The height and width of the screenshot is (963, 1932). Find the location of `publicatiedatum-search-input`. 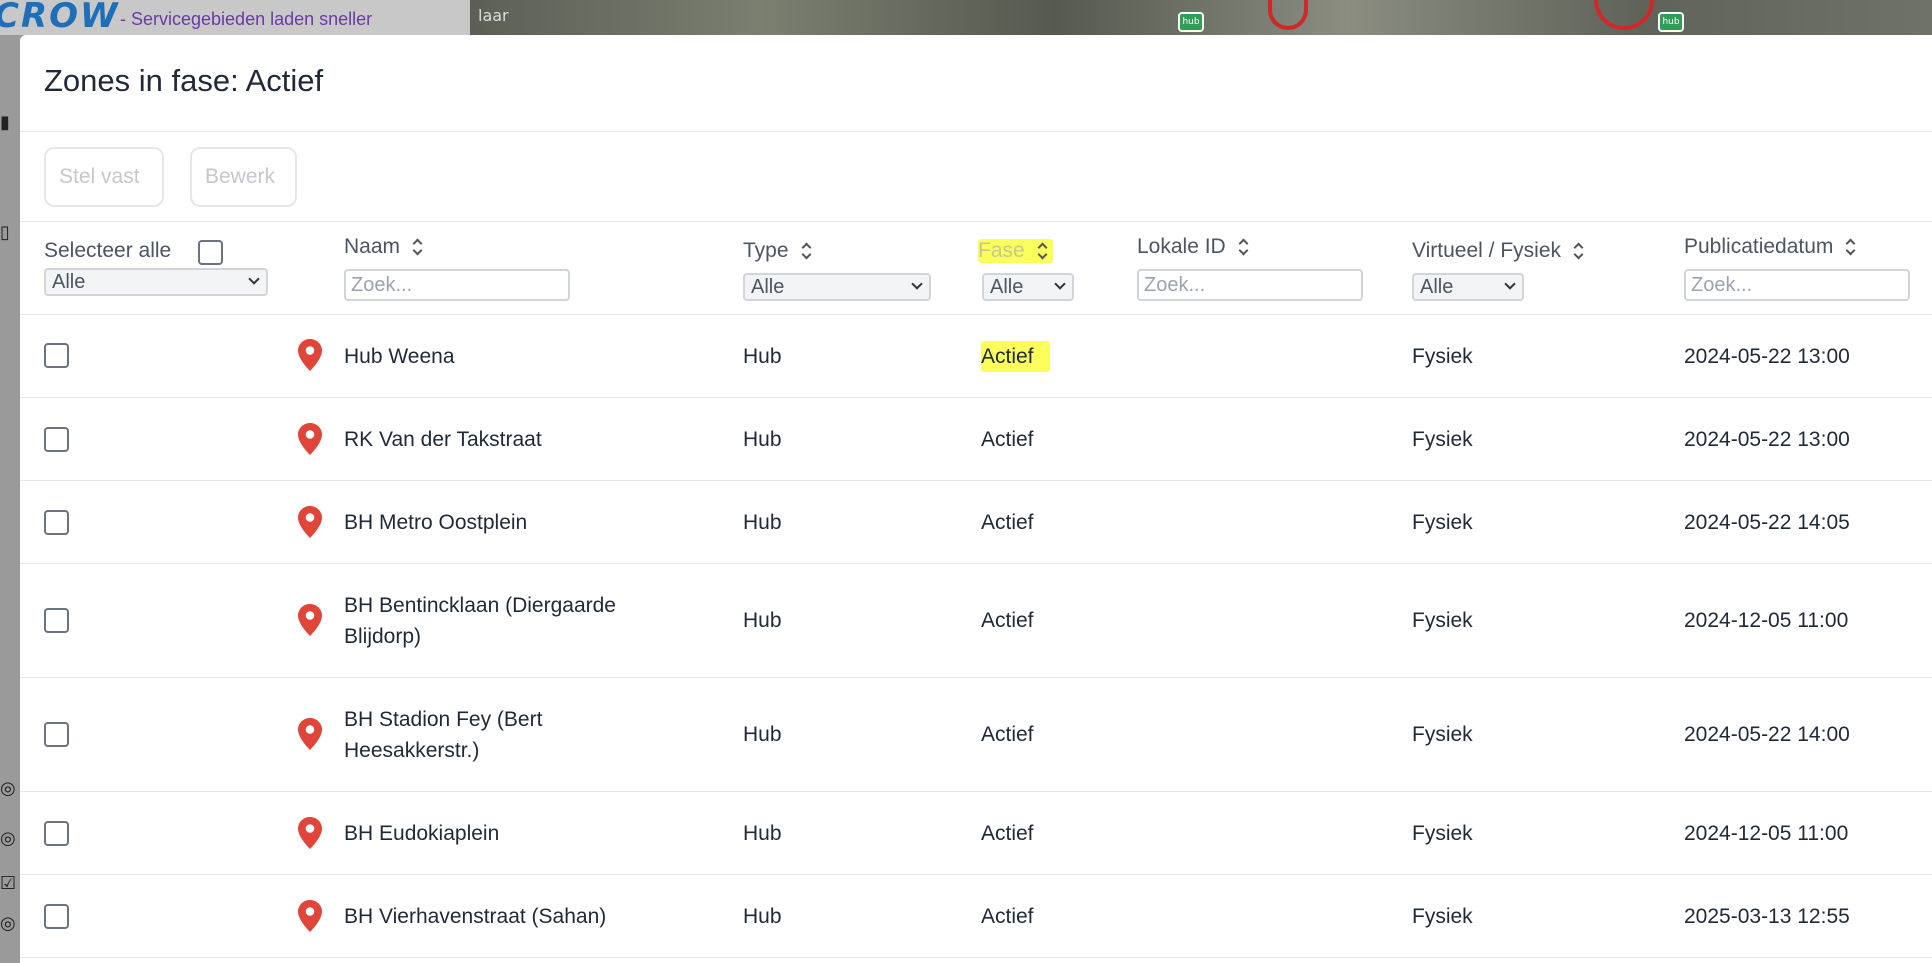

publicatiedatum-search-input is located at coordinates (1797, 285).